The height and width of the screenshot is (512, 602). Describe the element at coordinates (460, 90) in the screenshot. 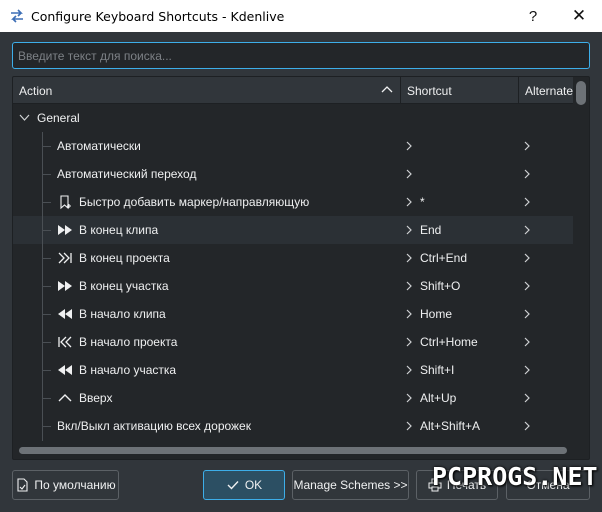

I see `column-header-shortcut: Shortcut` at that location.